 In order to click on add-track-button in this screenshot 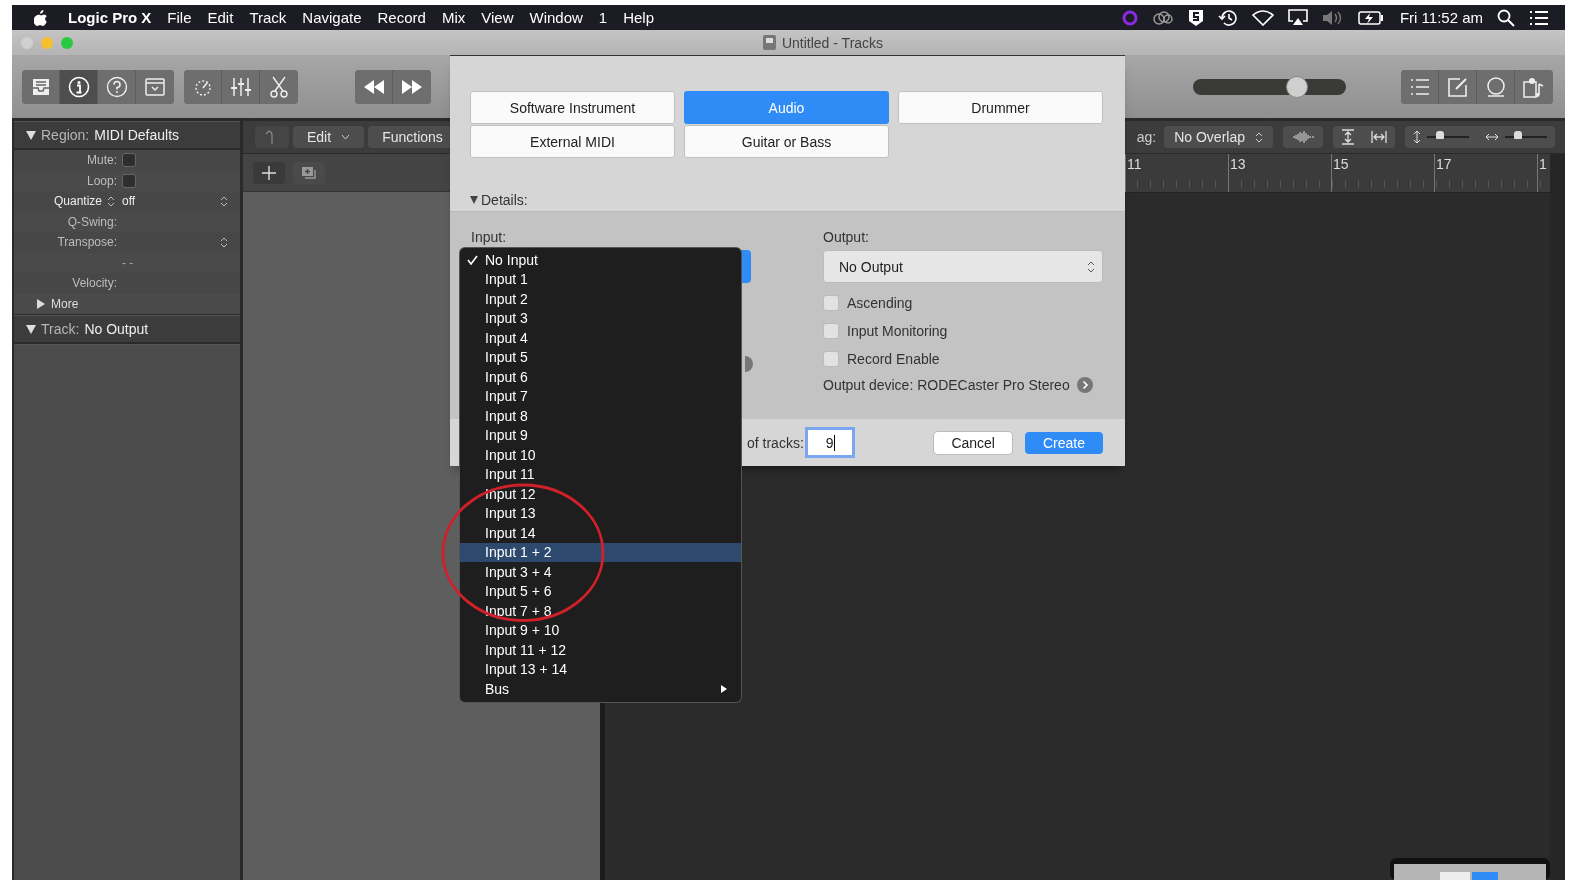, I will do `click(269, 172)`.